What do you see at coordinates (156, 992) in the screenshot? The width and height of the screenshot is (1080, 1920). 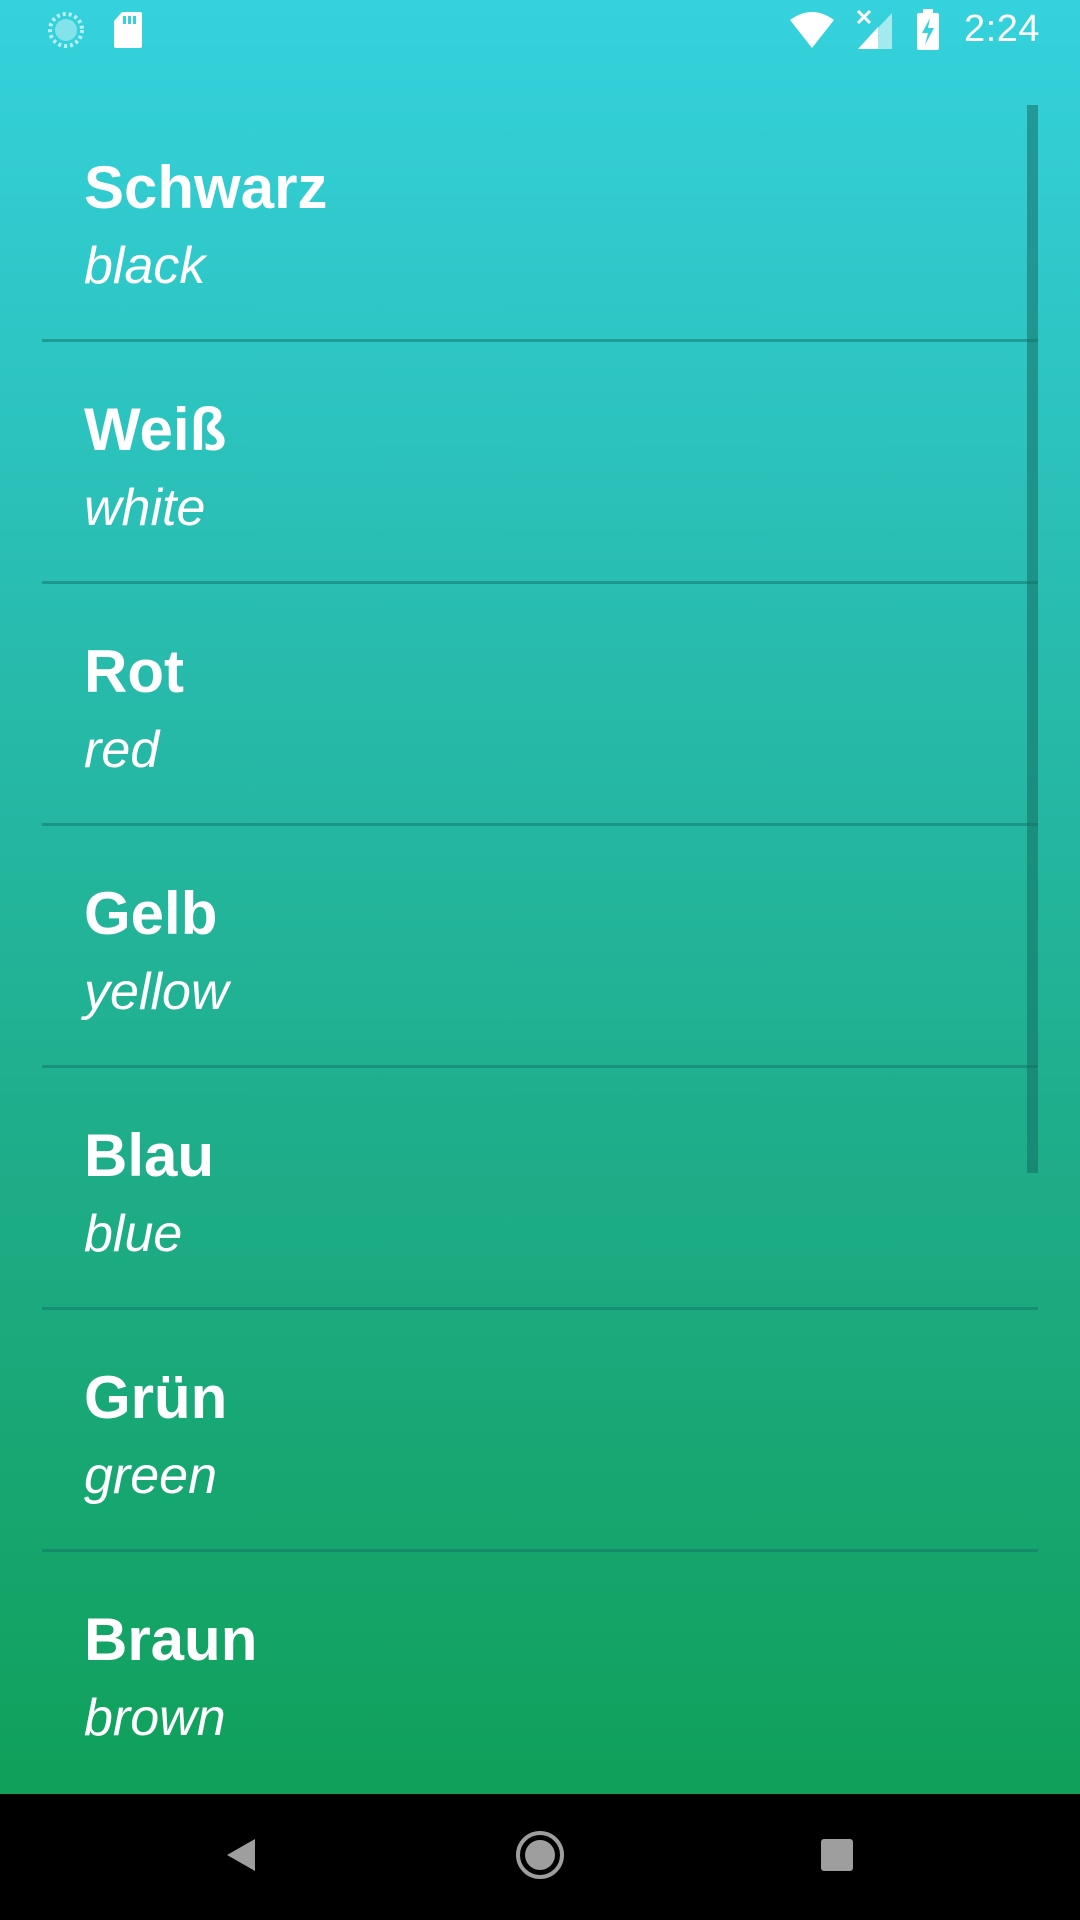 I see `english-translation: yellow` at bounding box center [156, 992].